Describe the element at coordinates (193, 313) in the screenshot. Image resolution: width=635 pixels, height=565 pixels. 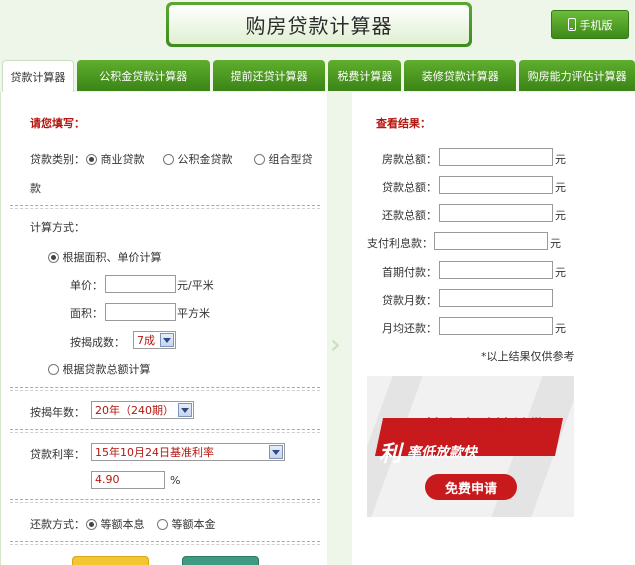
I see `area-unit: 平方米` at that location.